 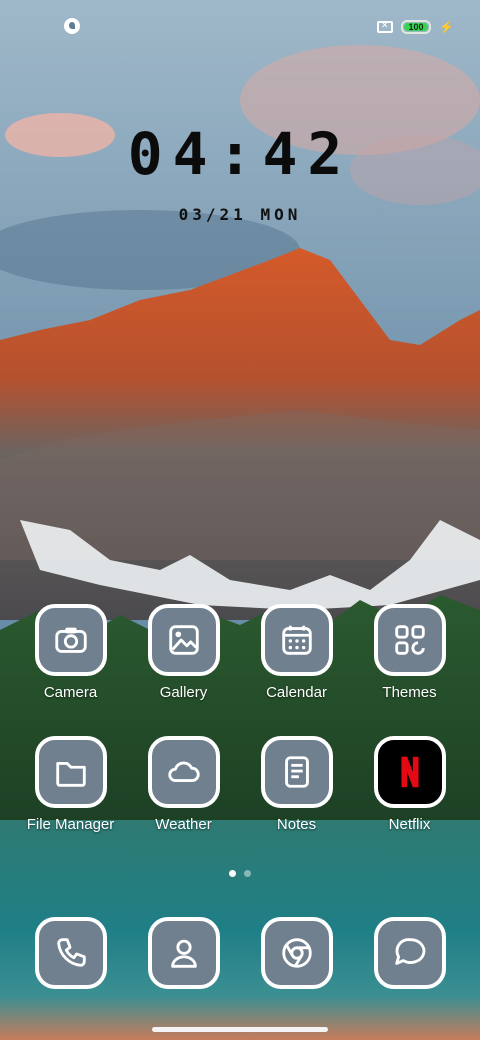 I want to click on home-indicator, so click(x=240, y=1029).